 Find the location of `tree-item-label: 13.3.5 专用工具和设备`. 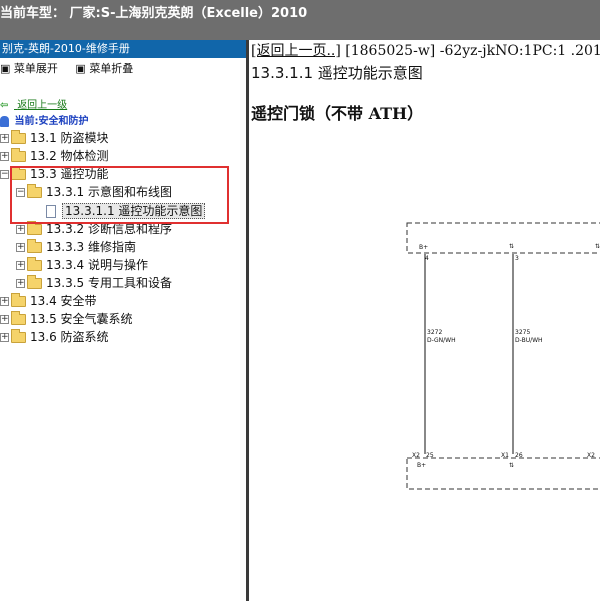

tree-item-label: 13.3.5 专用工具和设备 is located at coordinates (109, 283).